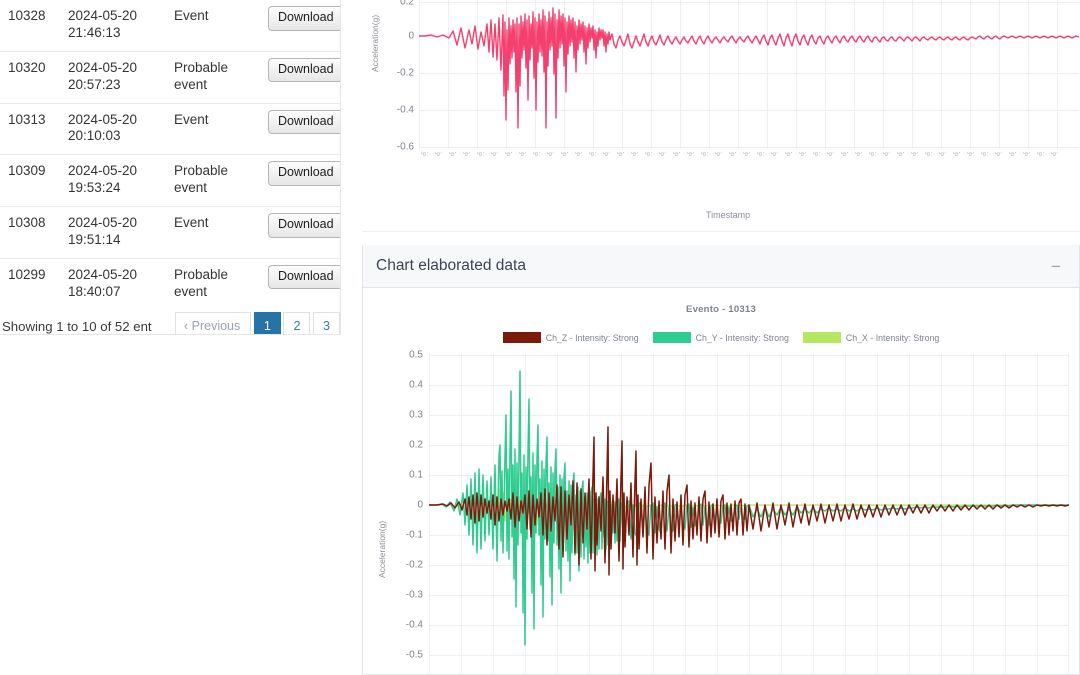 This screenshot has width=1080, height=675. I want to click on elab-ytick: -0.2, so click(414, 565).